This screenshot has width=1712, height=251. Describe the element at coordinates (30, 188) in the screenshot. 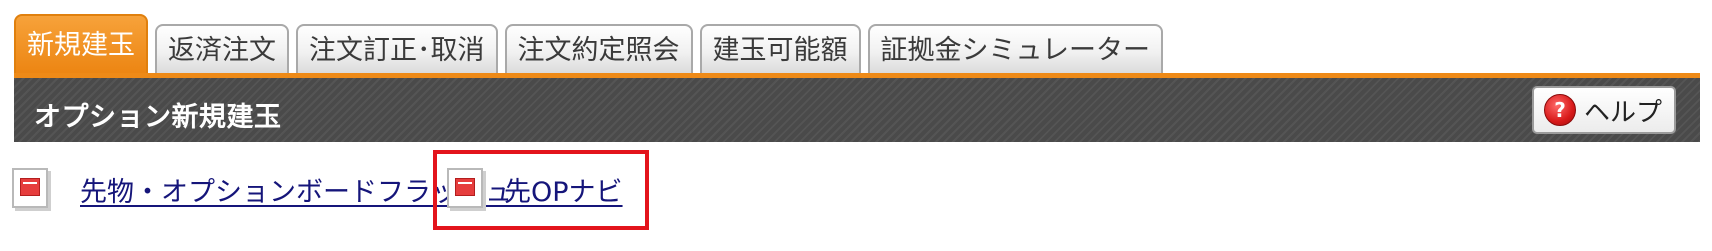

I see `window-icon` at that location.